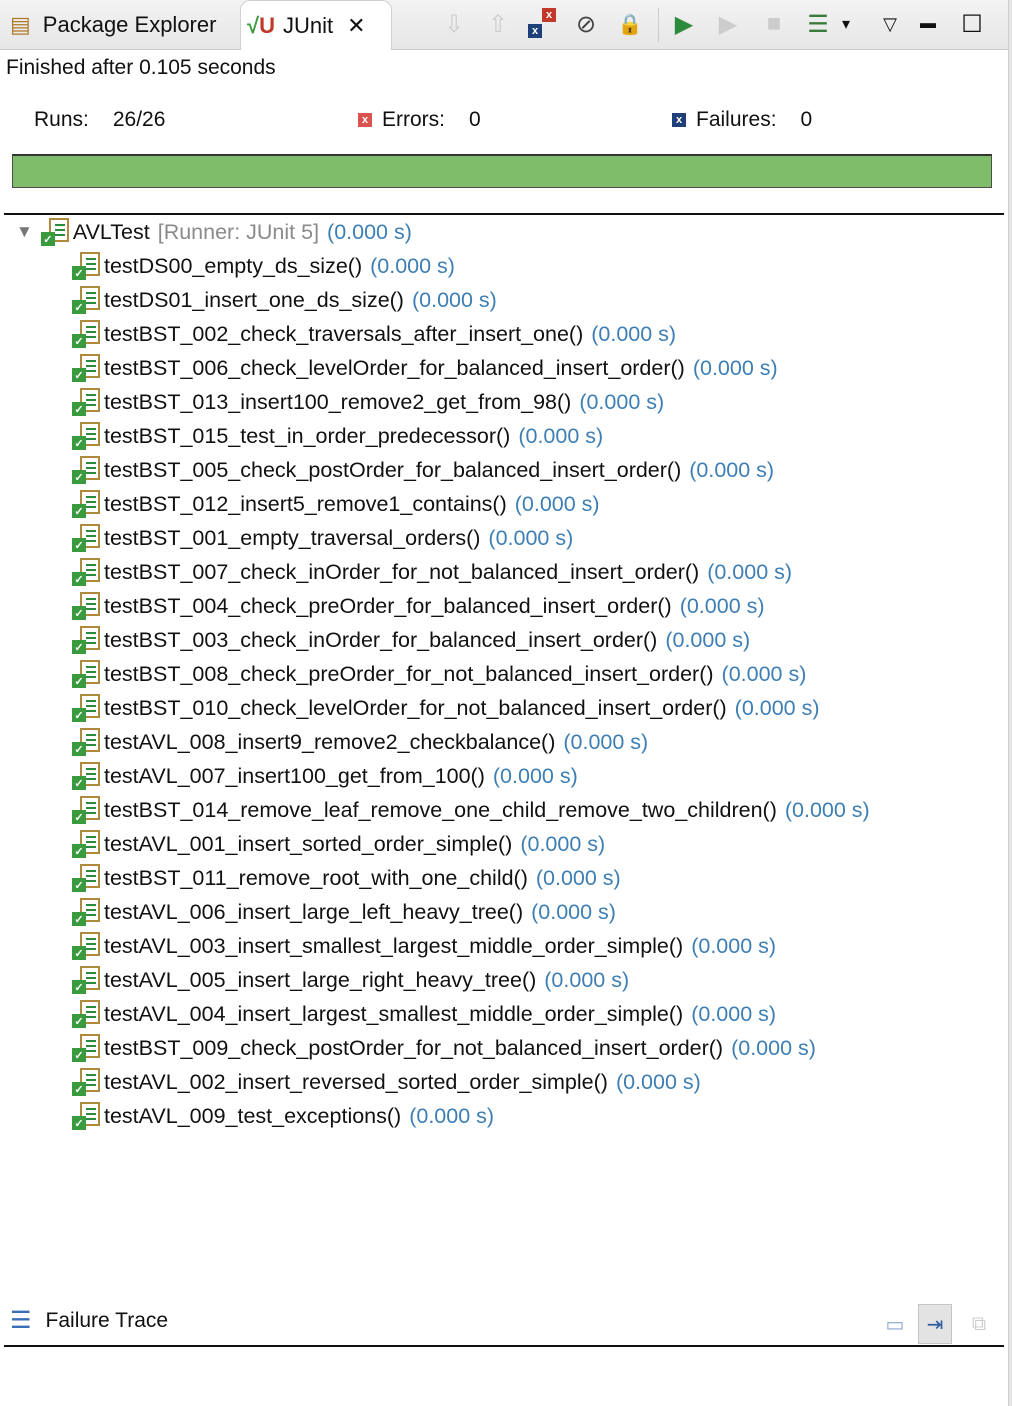 This screenshot has width=1012, height=1406. What do you see at coordinates (454, 24) in the screenshot?
I see `next-failure-icon: ⇩` at bounding box center [454, 24].